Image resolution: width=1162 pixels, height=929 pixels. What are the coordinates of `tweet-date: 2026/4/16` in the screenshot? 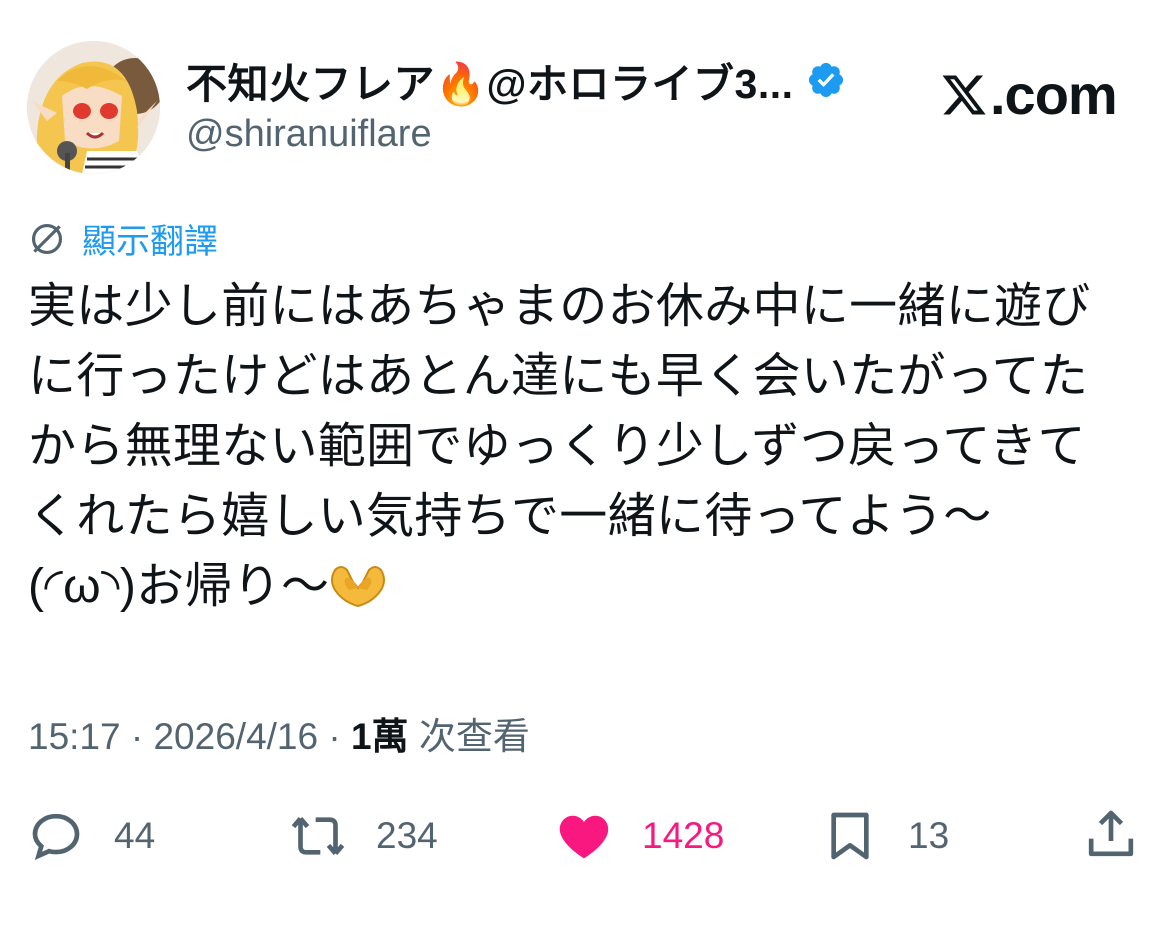 It's located at (235, 736).